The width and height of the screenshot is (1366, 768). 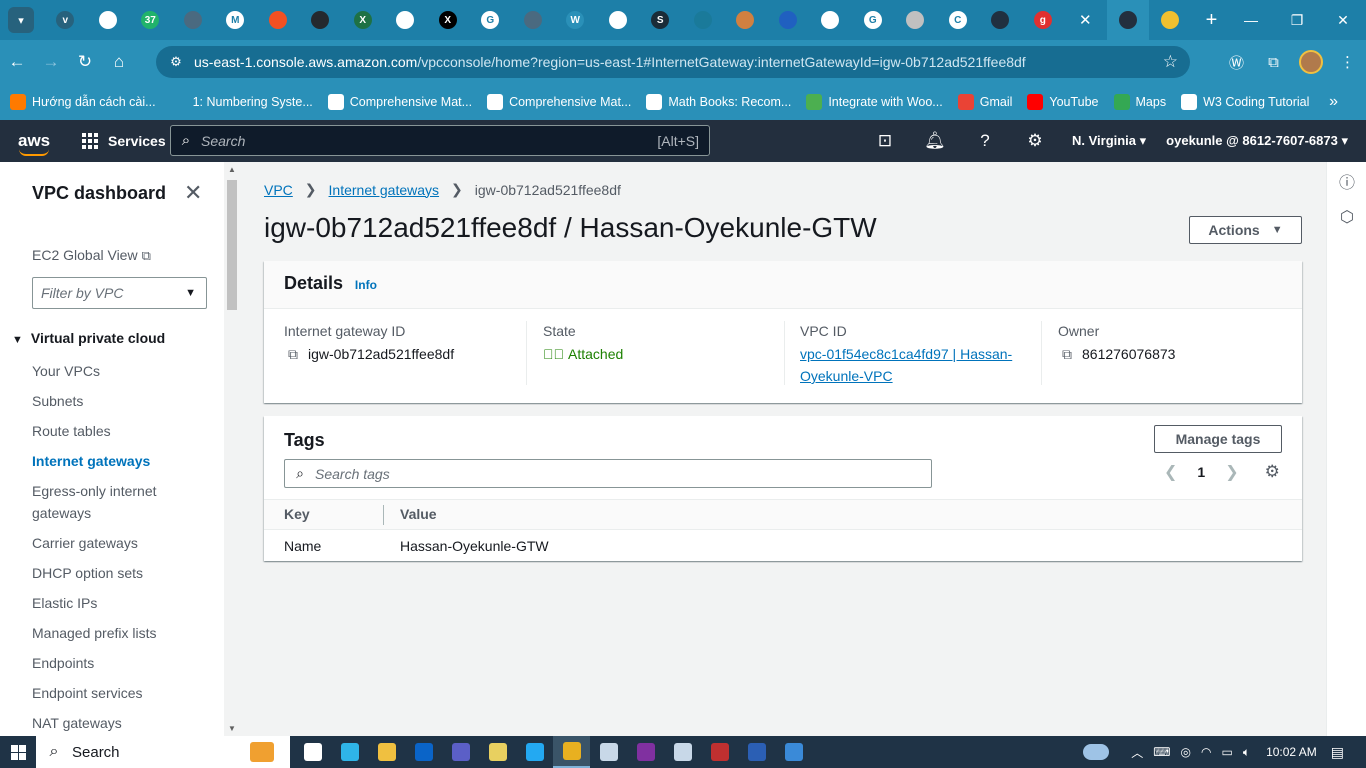 I want to click on taskbar-search: ⌕ Search, so click(x=163, y=752).